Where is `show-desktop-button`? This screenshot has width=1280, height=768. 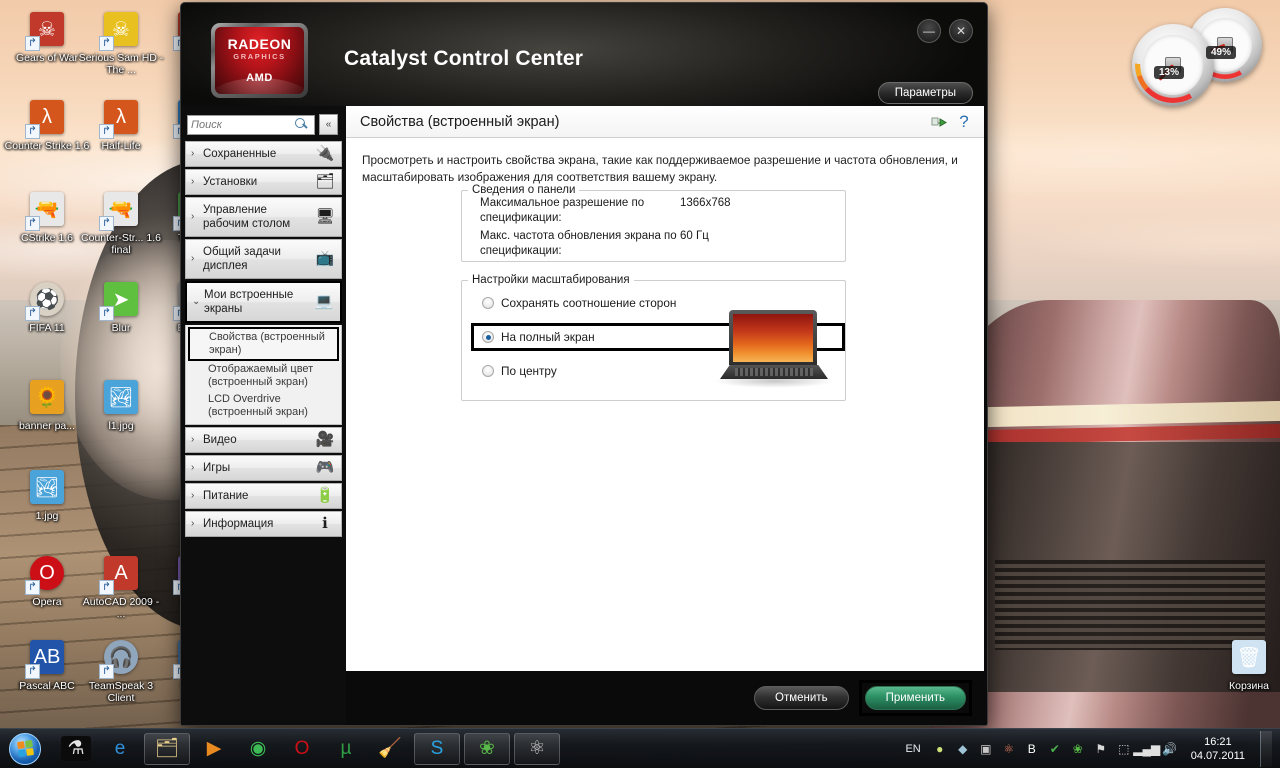 show-desktop-button is located at coordinates (1266, 748).